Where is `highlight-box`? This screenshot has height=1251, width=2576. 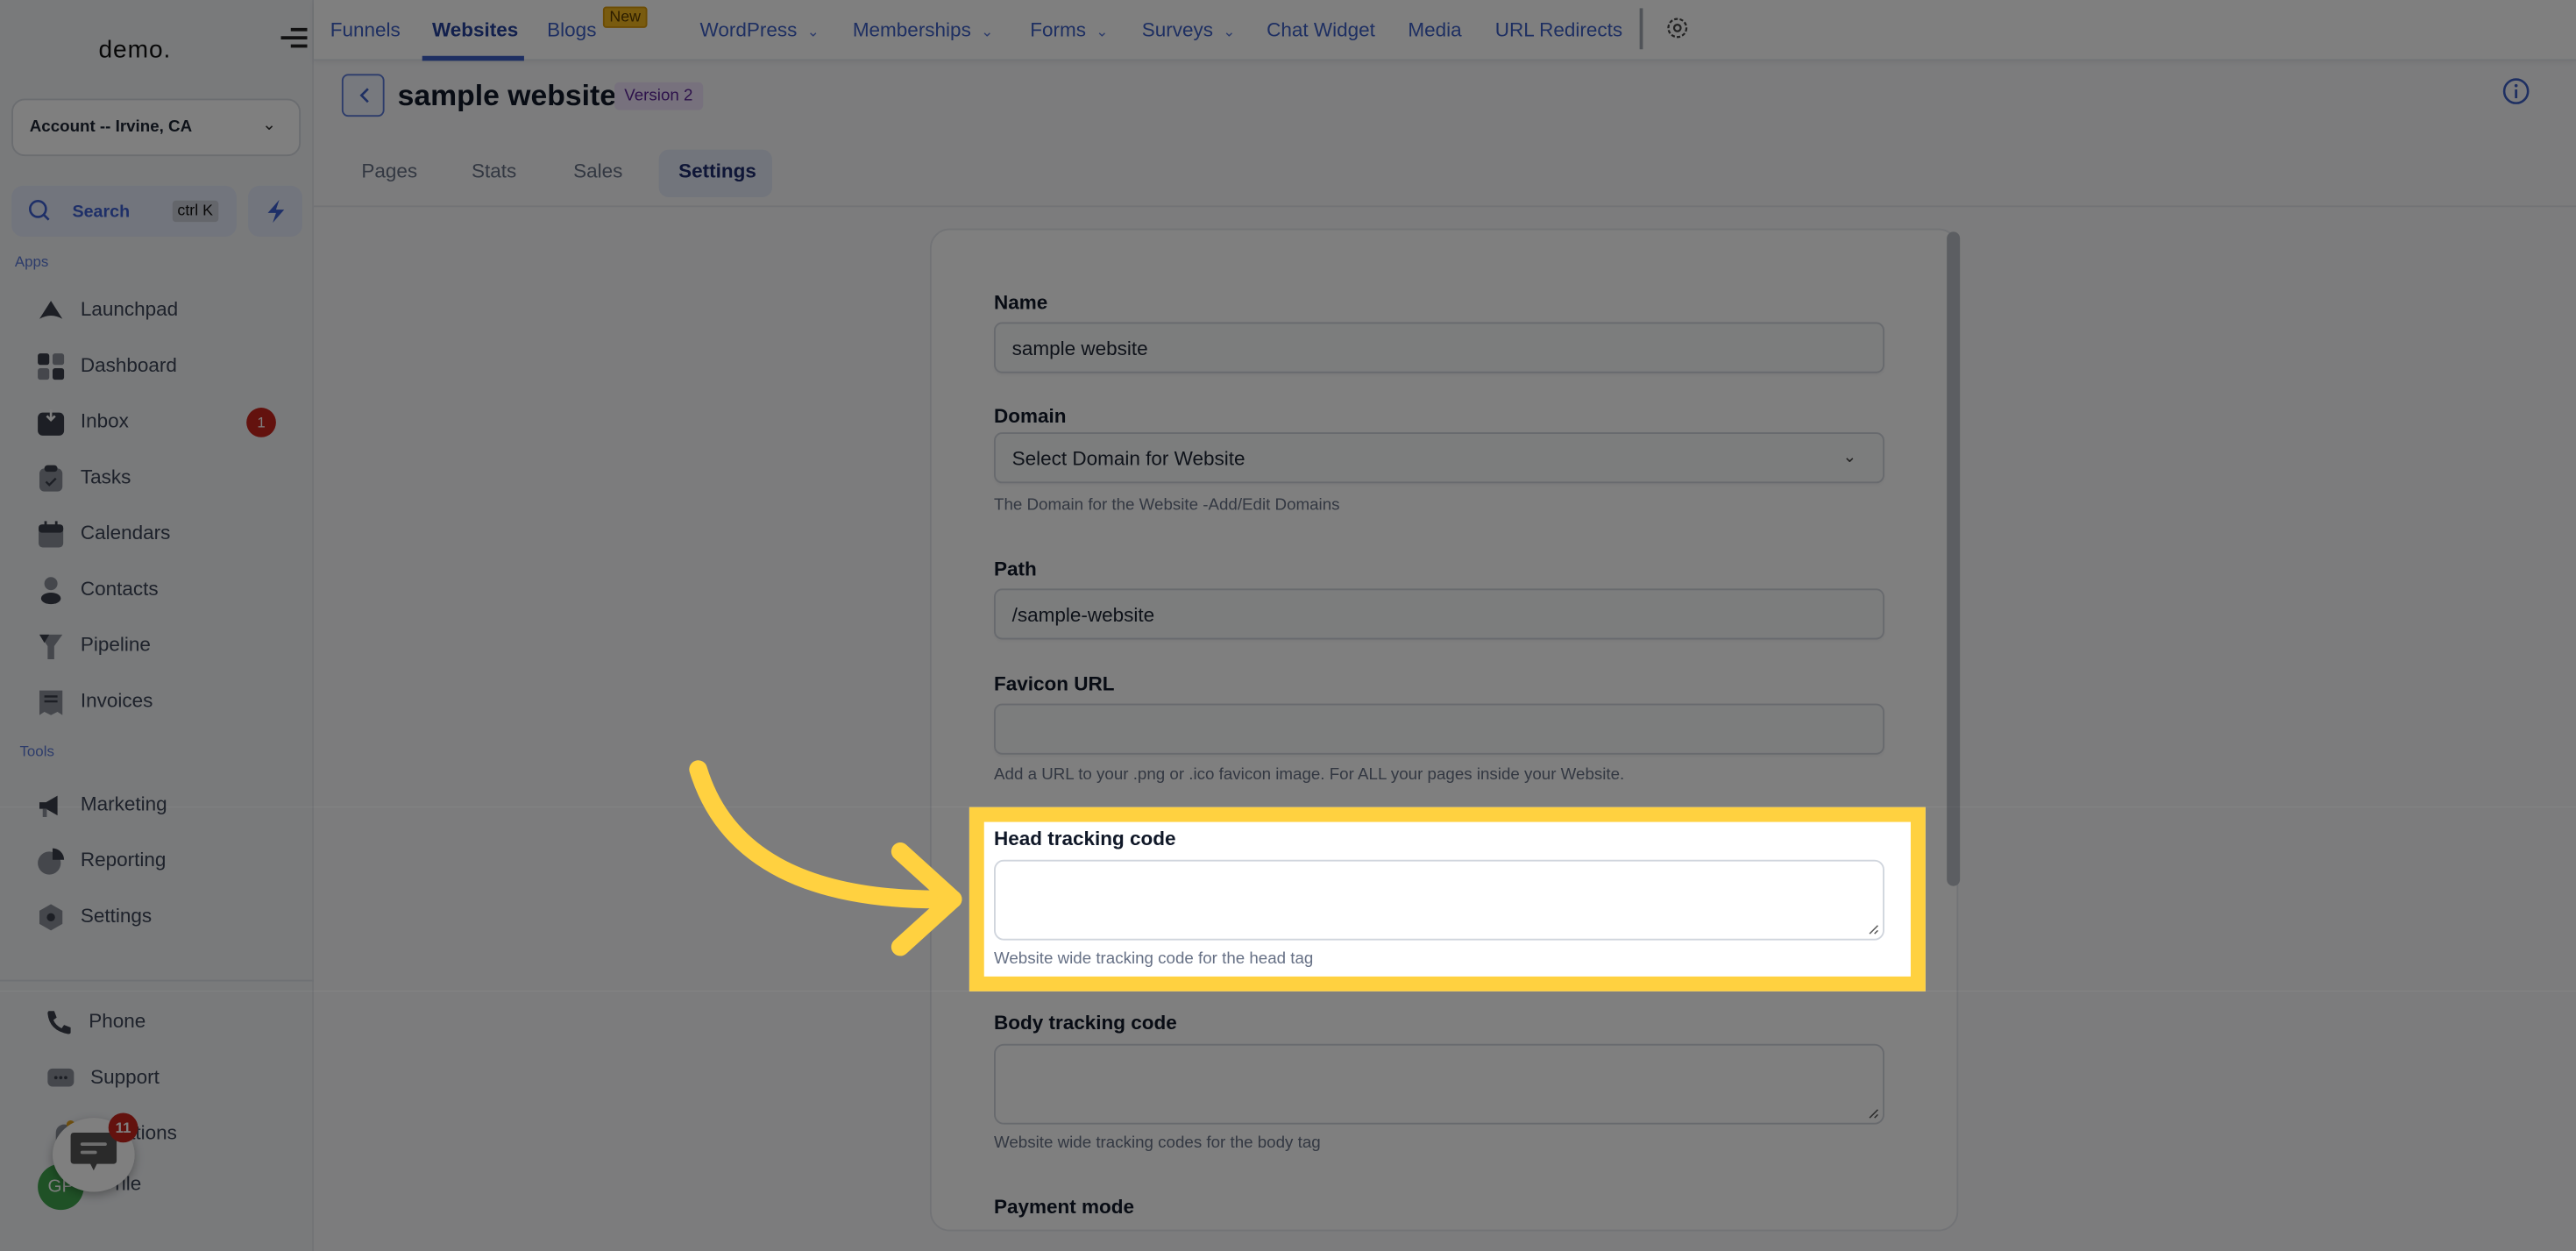 highlight-box is located at coordinates (1447, 899).